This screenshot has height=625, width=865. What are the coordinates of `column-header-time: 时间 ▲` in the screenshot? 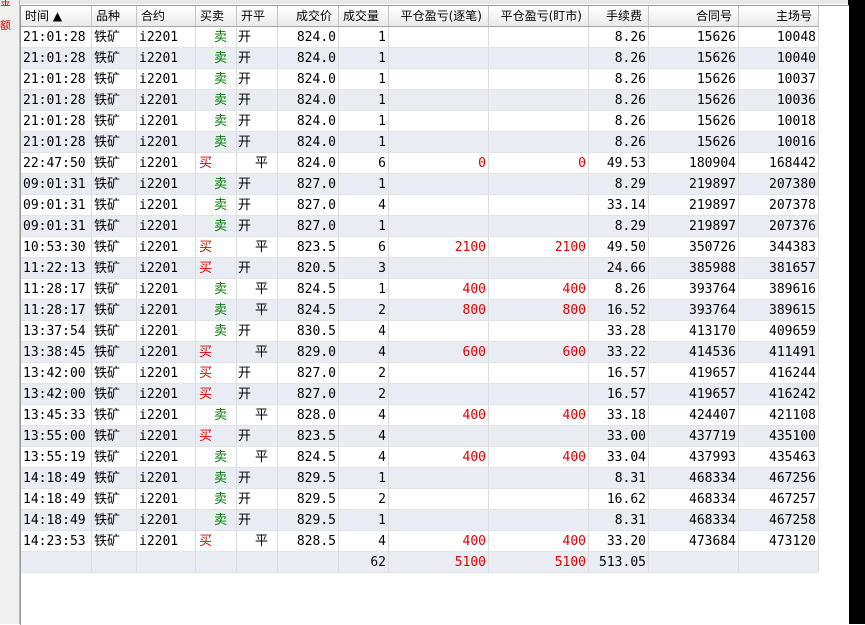 It's located at (56, 16).